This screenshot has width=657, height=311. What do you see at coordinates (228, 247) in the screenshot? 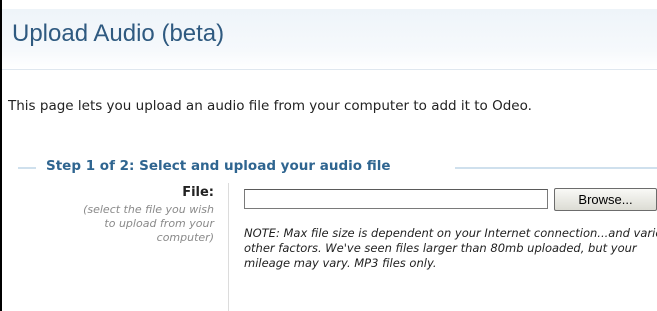
I see `column-divider` at bounding box center [228, 247].